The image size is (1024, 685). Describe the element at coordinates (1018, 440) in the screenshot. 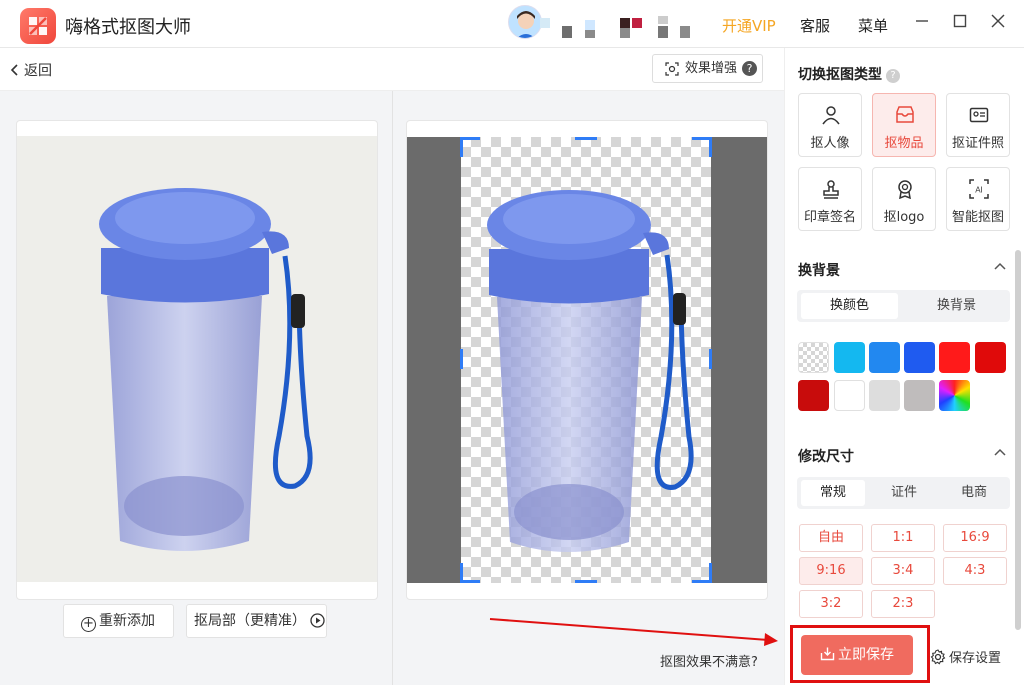

I see `panel-scrollbar` at that location.